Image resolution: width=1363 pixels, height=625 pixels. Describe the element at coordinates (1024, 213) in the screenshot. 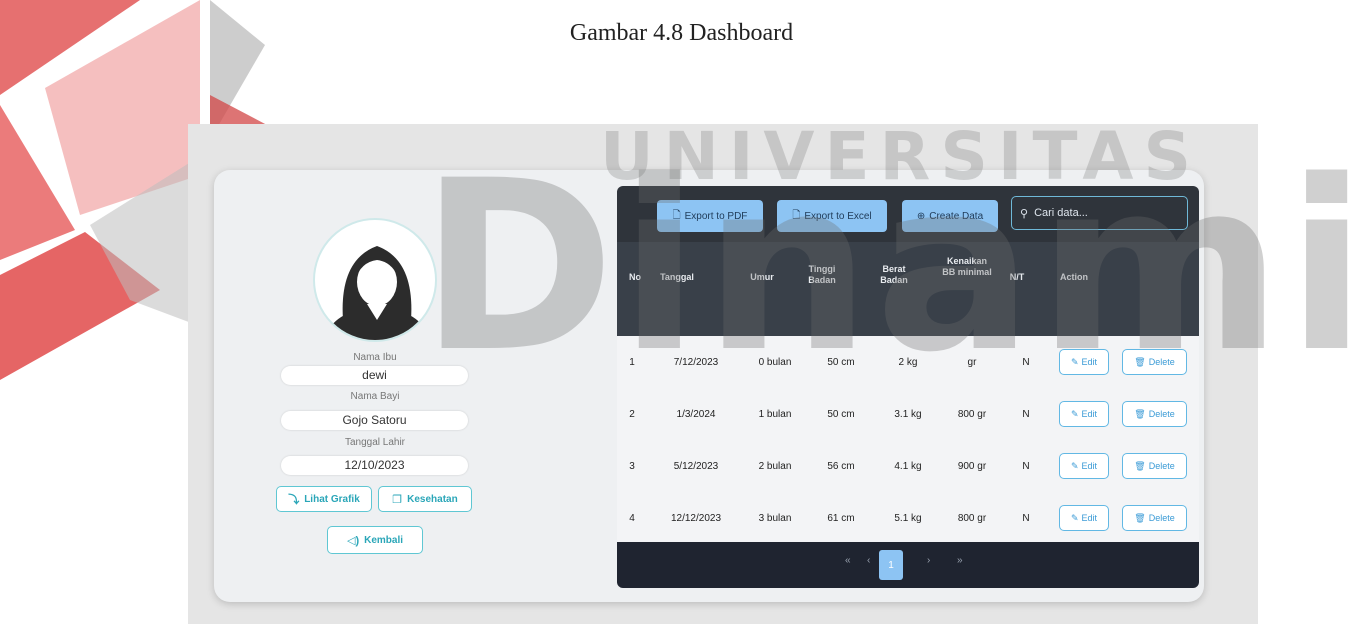

I see `search-icon: ⚲` at that location.